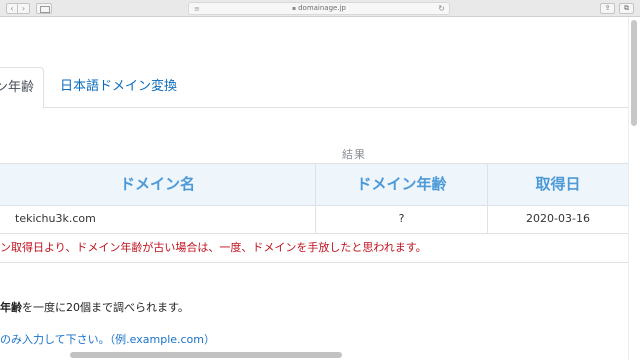 This screenshot has height=360, width=640. What do you see at coordinates (17, 87) in the screenshot?
I see `tab-label: ン年齢` at bounding box center [17, 87].